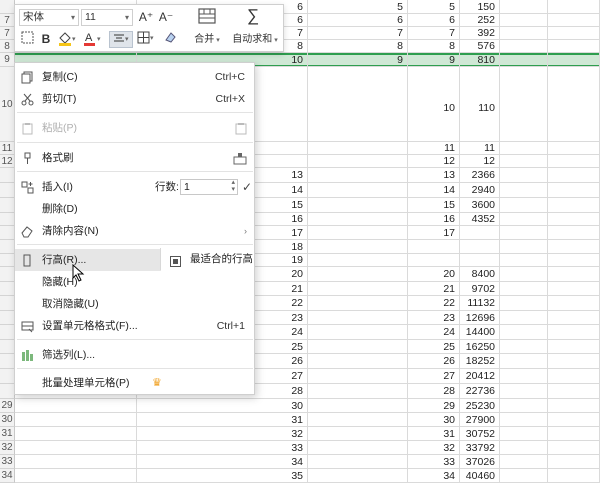  What do you see at coordinates (209, 187) in the screenshot?
I see `insert-rows-input: 1 ▴ ▾` at bounding box center [209, 187].